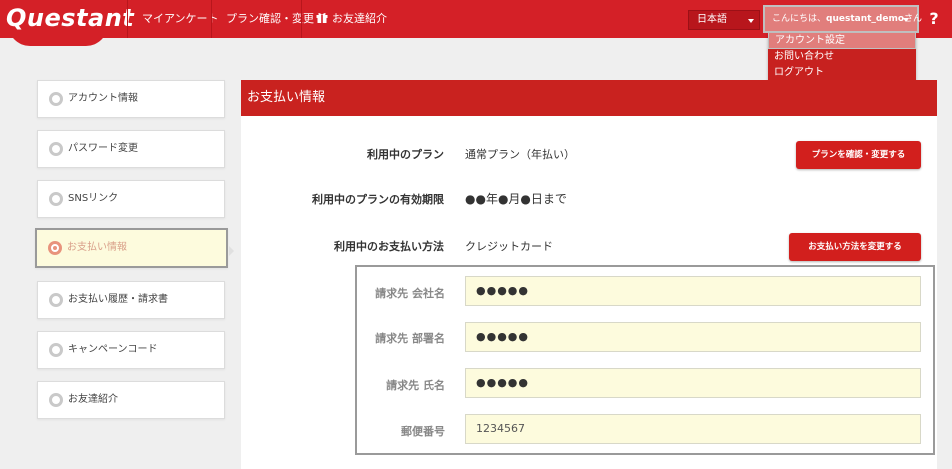  What do you see at coordinates (842, 73) in the screenshot?
I see `menu-item-logout: ログアウト` at bounding box center [842, 73].